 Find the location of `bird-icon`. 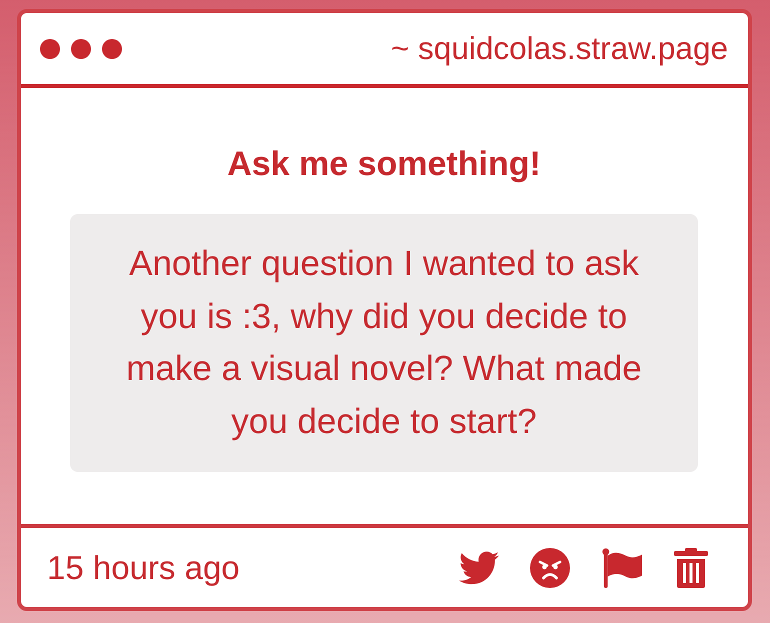

bird-icon is located at coordinates (479, 567).